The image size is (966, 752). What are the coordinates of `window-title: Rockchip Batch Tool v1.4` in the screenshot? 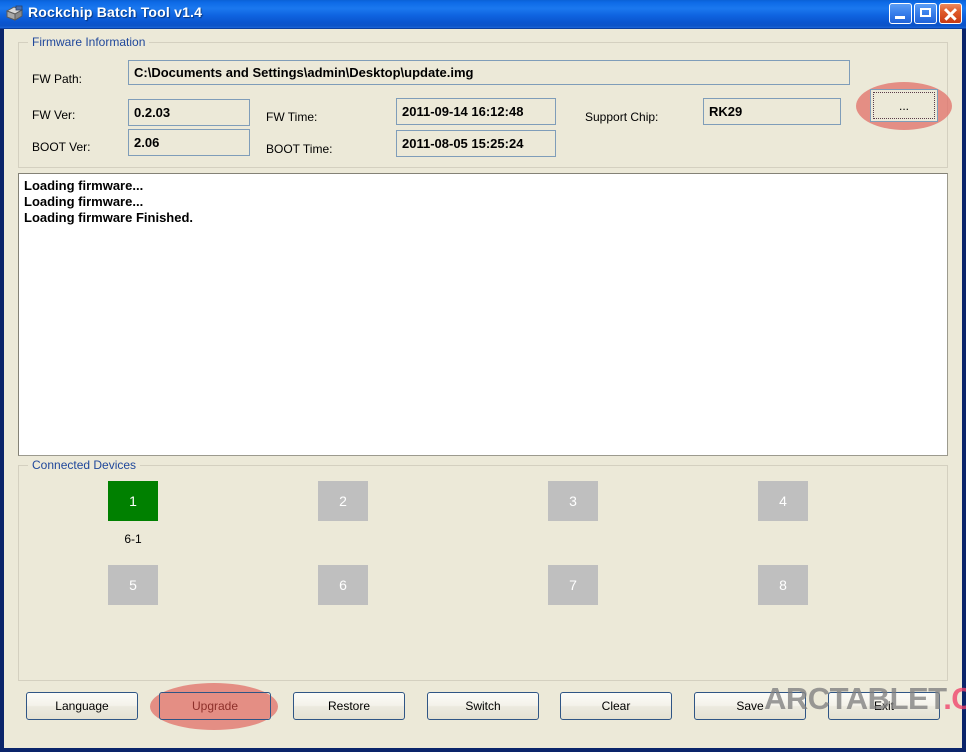 It's located at (115, 12).